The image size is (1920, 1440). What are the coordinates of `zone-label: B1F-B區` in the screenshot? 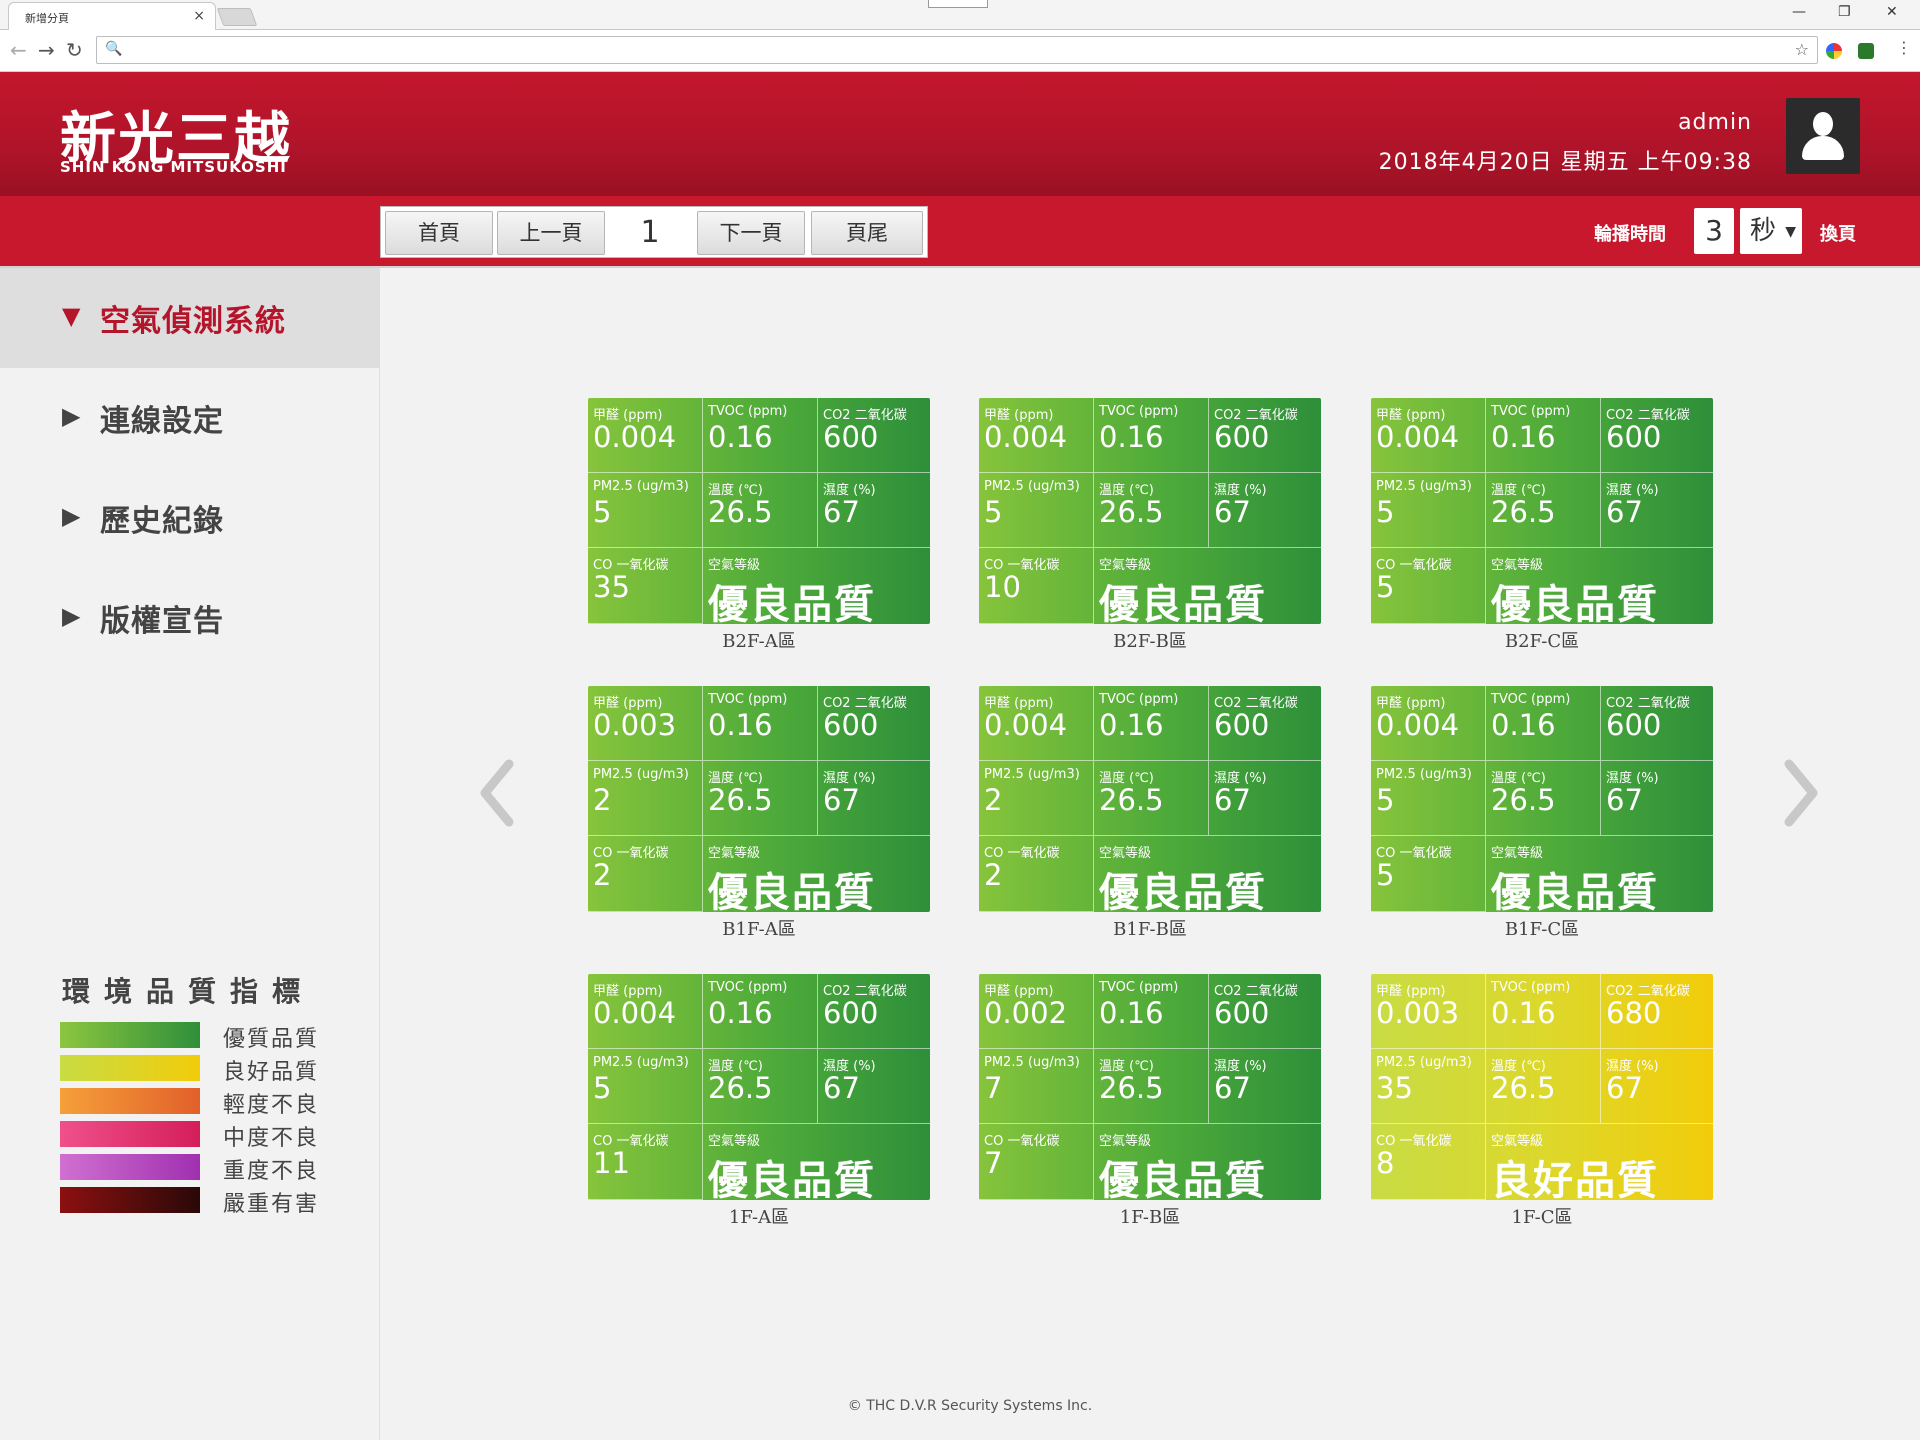 It's located at (1150, 929).